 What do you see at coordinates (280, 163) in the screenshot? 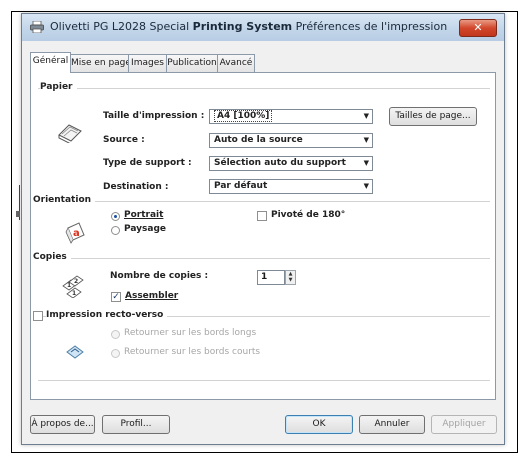
I see `media-type-value: Sélection auto du support` at bounding box center [280, 163].